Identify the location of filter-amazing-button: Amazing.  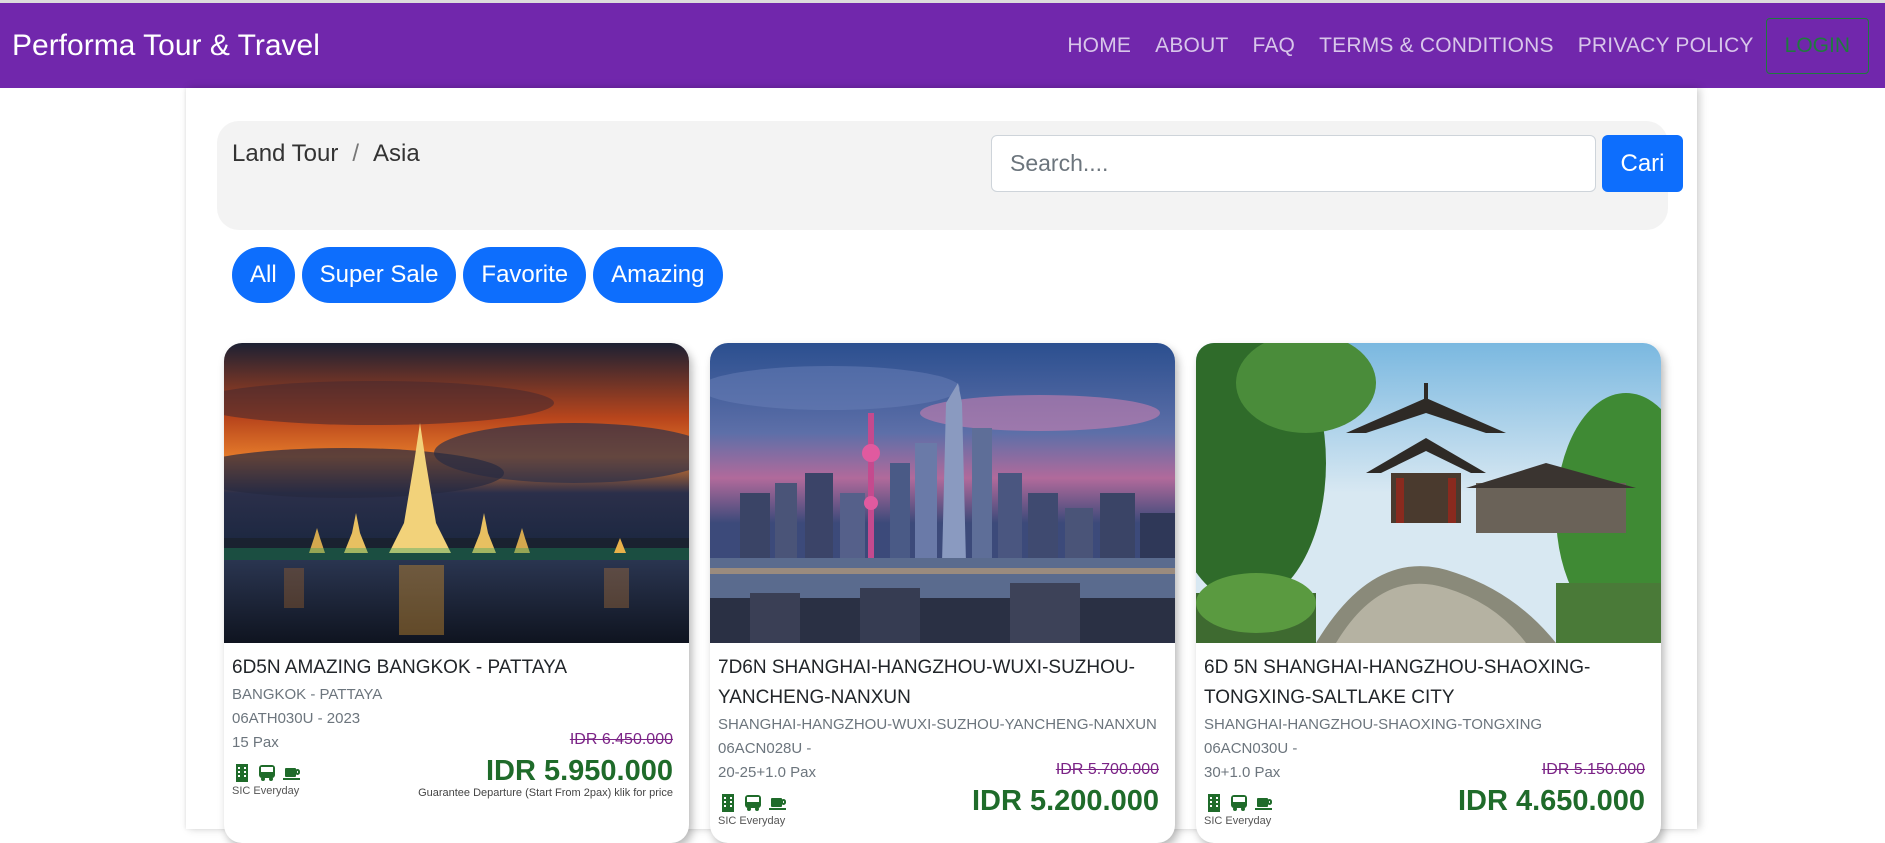
(658, 275).